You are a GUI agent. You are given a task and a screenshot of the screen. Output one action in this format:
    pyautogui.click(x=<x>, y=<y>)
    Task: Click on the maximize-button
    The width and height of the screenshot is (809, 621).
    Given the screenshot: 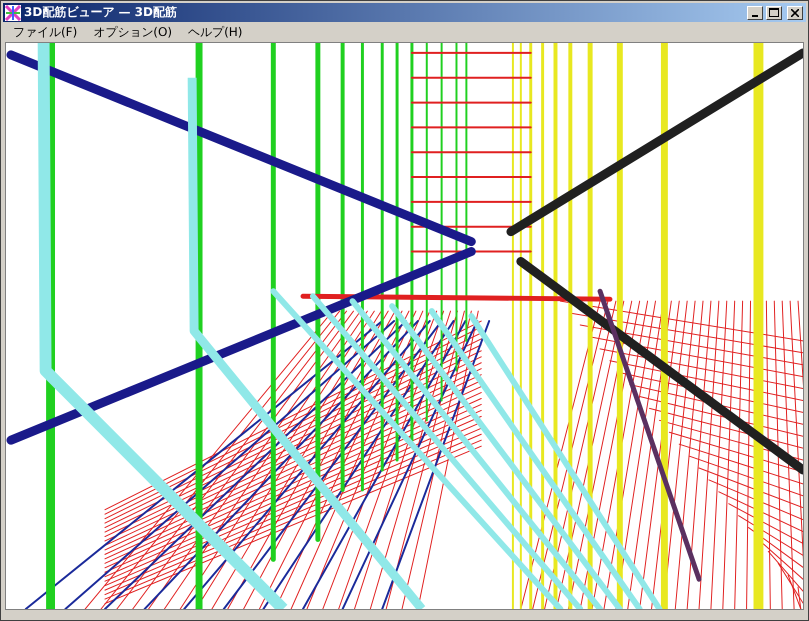 What is the action you would take?
    pyautogui.click(x=774, y=13)
    